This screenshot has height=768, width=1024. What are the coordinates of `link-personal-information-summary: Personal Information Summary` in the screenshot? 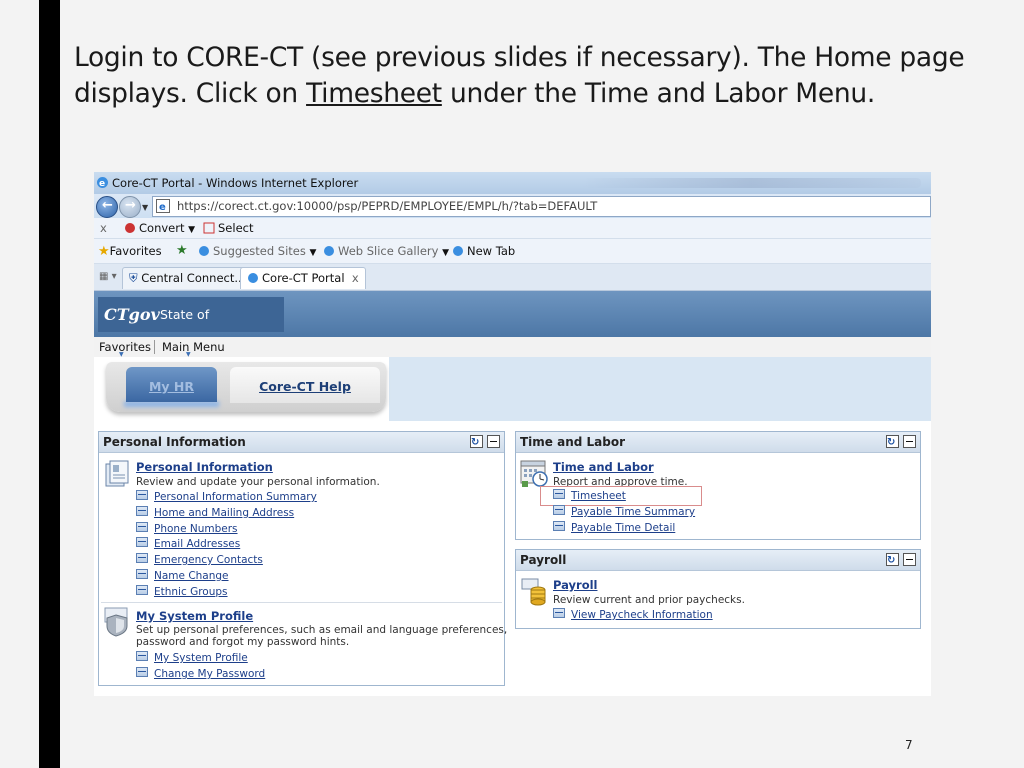 It's located at (226, 497).